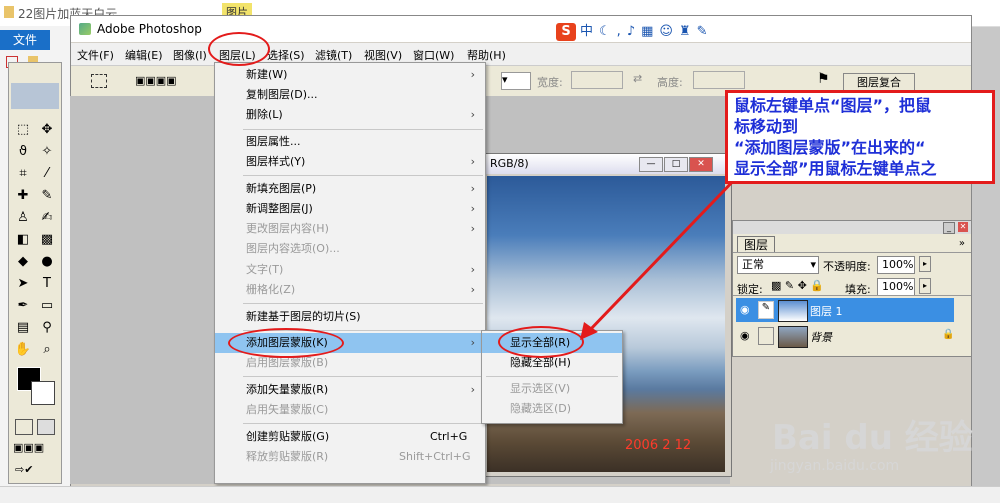 Image resolution: width=1000 pixels, height=503 pixels. Describe the element at coordinates (766, 310) in the screenshot. I see `brush-link-icon: ✎` at that location.